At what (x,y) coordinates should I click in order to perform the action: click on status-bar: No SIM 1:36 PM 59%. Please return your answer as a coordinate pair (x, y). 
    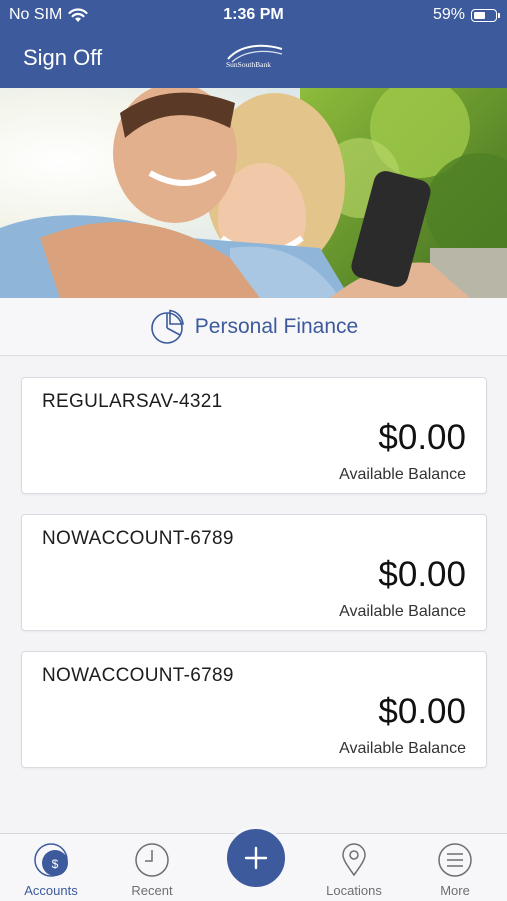
    Looking at the image, I should click on (253, 15).